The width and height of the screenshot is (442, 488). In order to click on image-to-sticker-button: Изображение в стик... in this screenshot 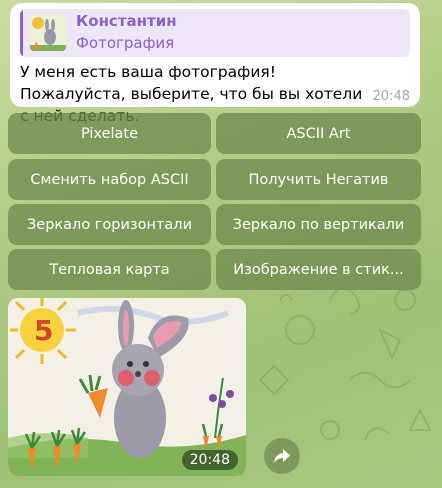, I will do `click(318, 269)`.